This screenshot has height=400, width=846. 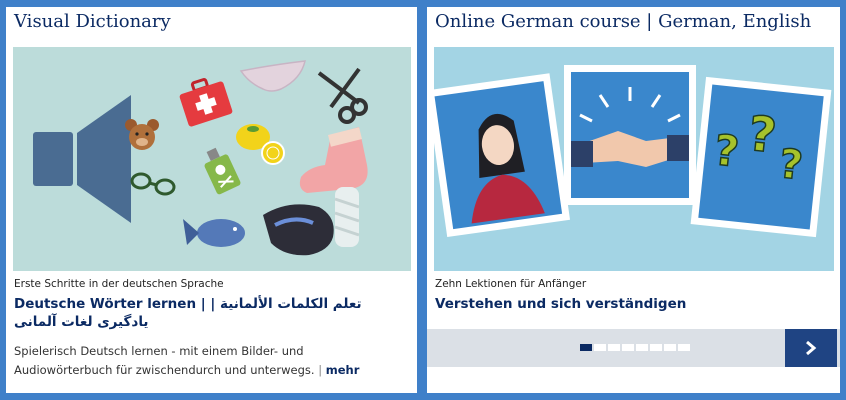 What do you see at coordinates (623, 21) in the screenshot?
I see `card-title: Online German course | German, English` at bounding box center [623, 21].